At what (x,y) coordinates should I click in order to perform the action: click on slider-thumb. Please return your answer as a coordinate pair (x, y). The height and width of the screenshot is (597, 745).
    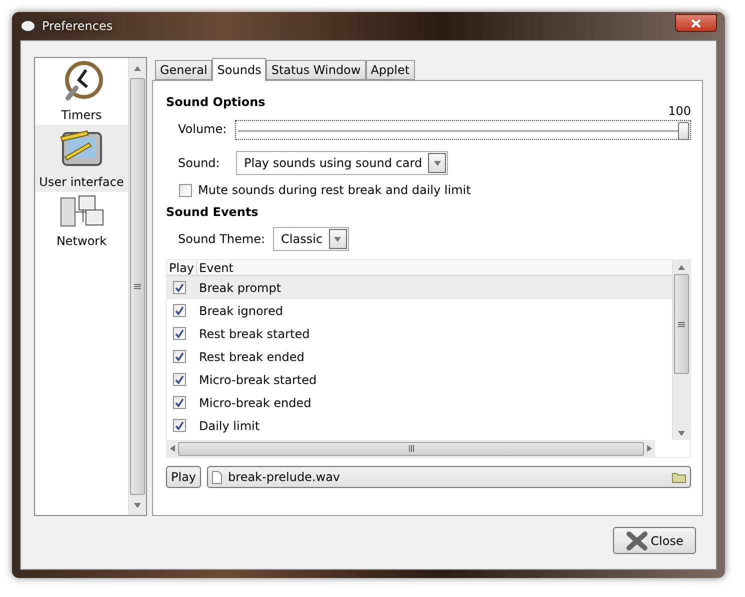
    Looking at the image, I should click on (683, 131).